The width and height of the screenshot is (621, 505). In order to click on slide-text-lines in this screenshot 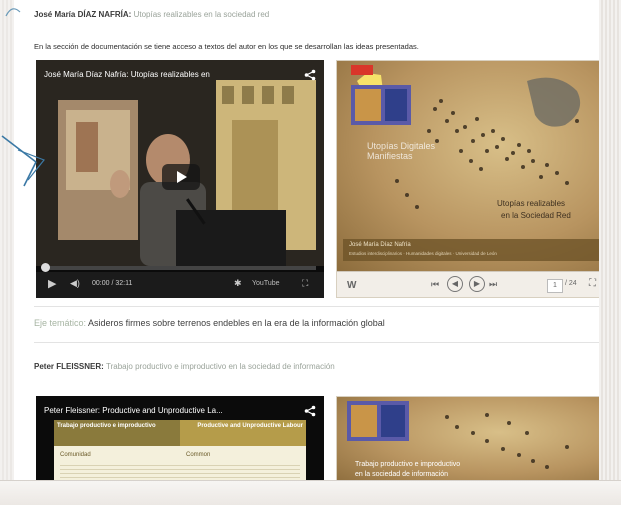, I will do `click(180, 471)`.